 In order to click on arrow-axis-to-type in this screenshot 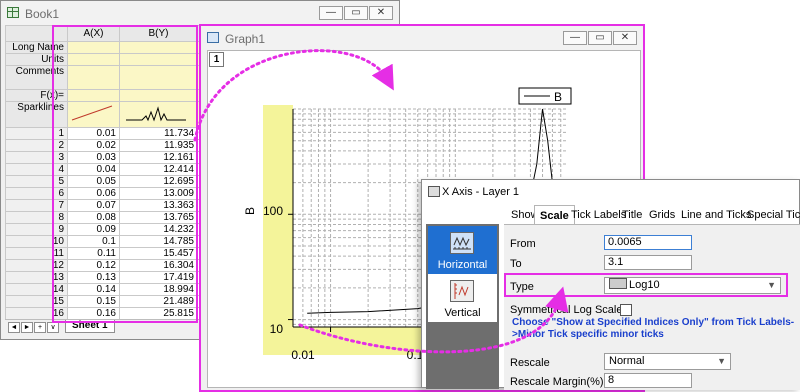, I will do `click(433, 320)`.